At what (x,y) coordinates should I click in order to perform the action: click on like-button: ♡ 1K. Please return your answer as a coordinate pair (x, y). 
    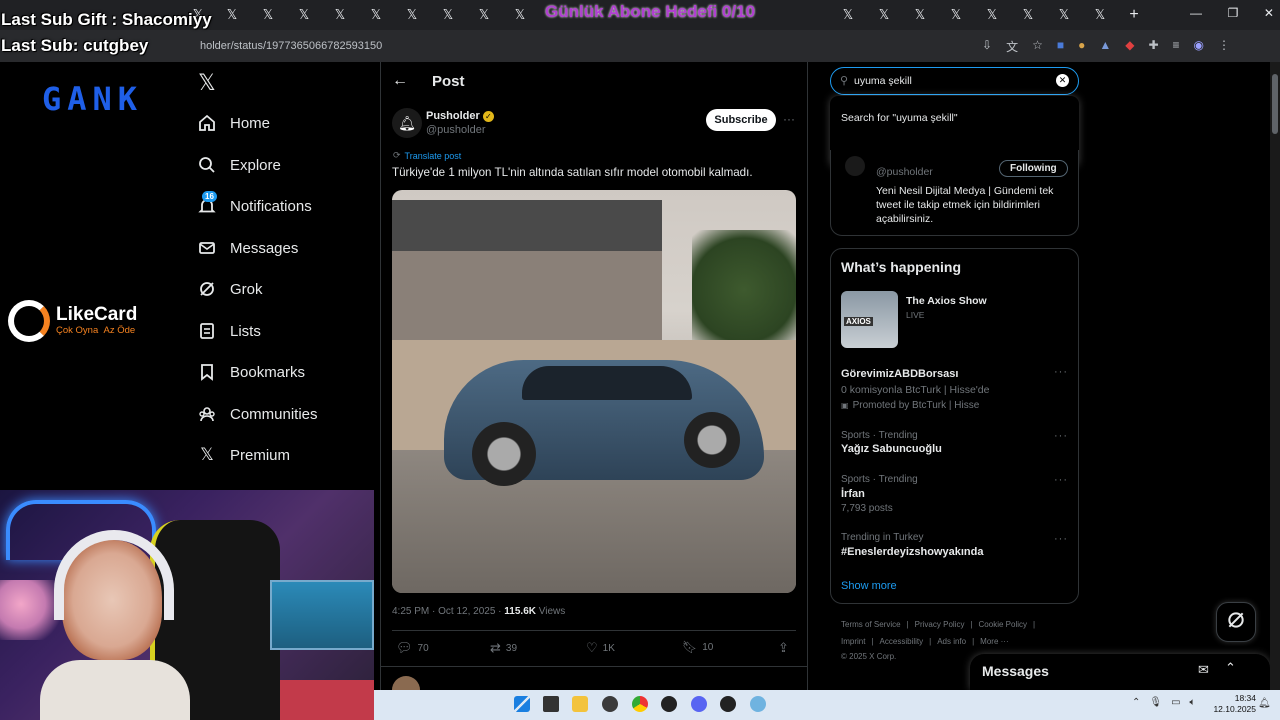
    Looking at the image, I should click on (600, 648).